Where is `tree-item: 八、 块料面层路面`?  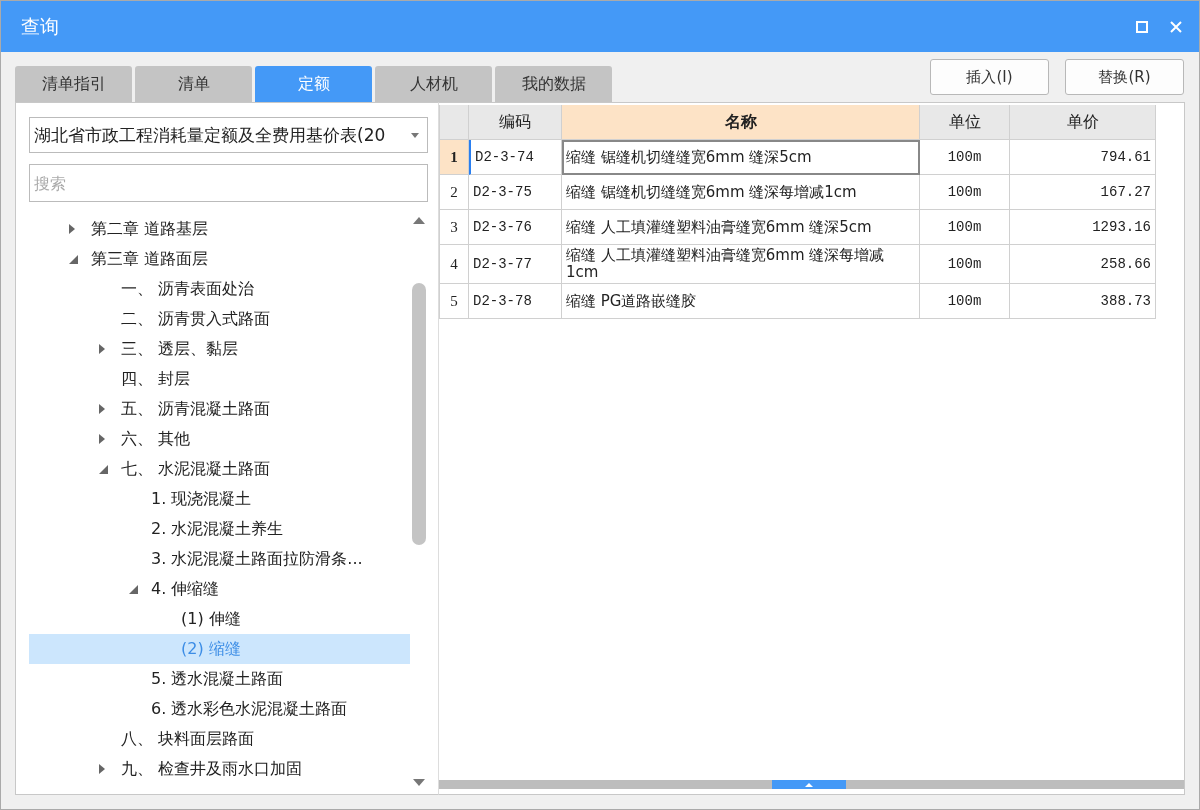 tree-item: 八、 块料面层路面 is located at coordinates (219, 739).